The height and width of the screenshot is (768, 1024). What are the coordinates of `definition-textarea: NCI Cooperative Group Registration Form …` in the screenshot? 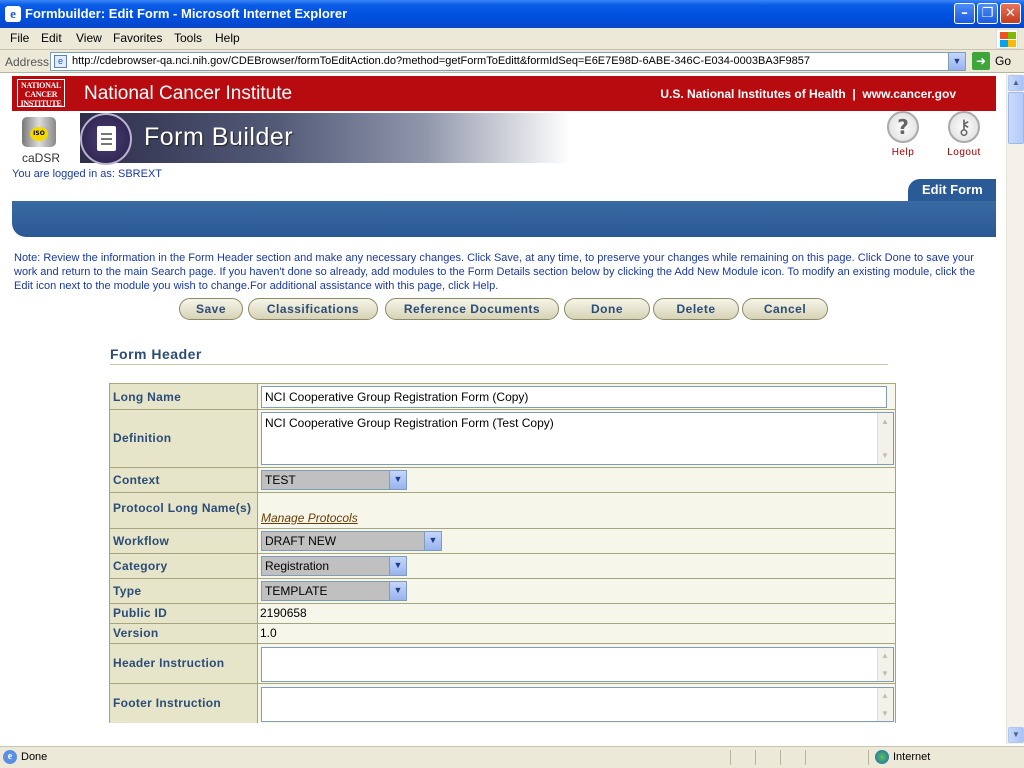 It's located at (577, 438).